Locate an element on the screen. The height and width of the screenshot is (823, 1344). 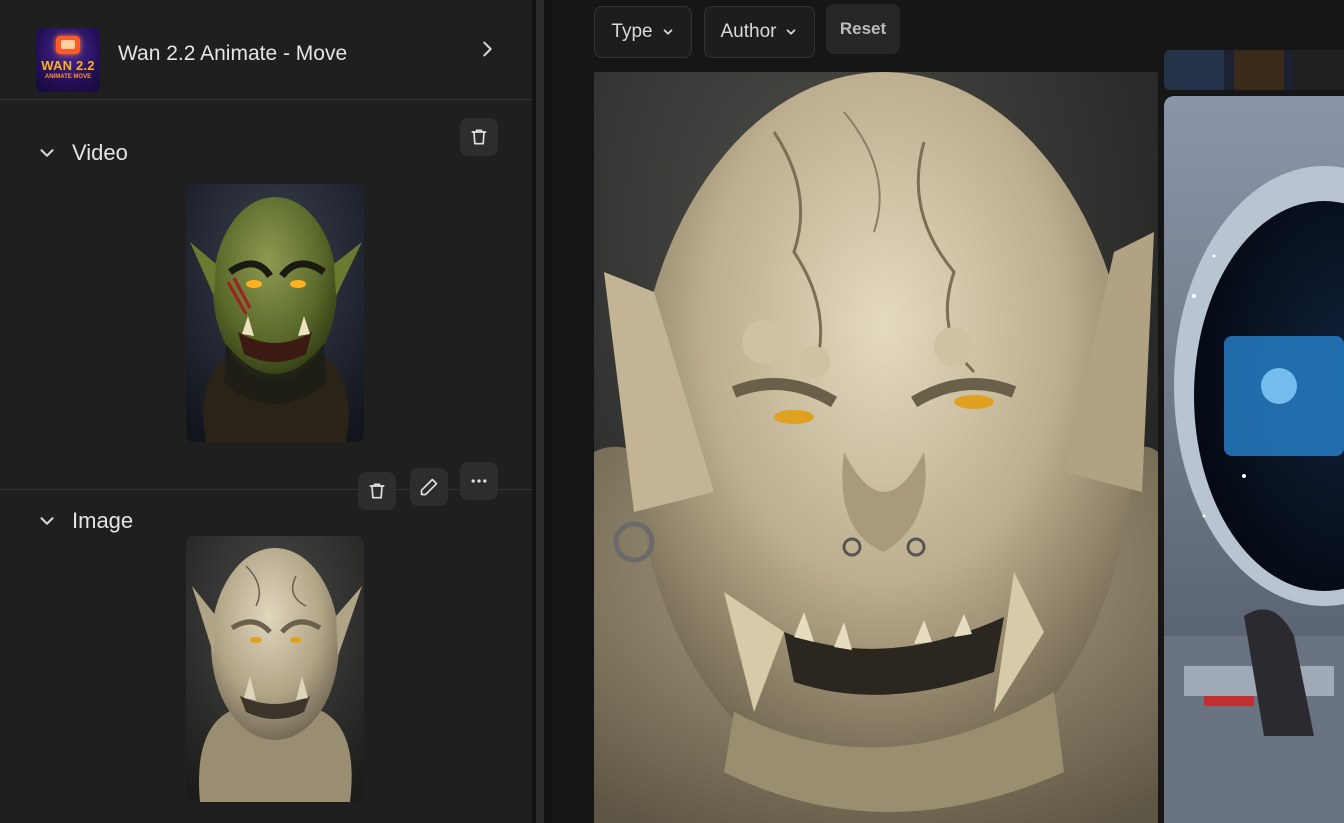
tv-logo-icon is located at coordinates (68, 45).